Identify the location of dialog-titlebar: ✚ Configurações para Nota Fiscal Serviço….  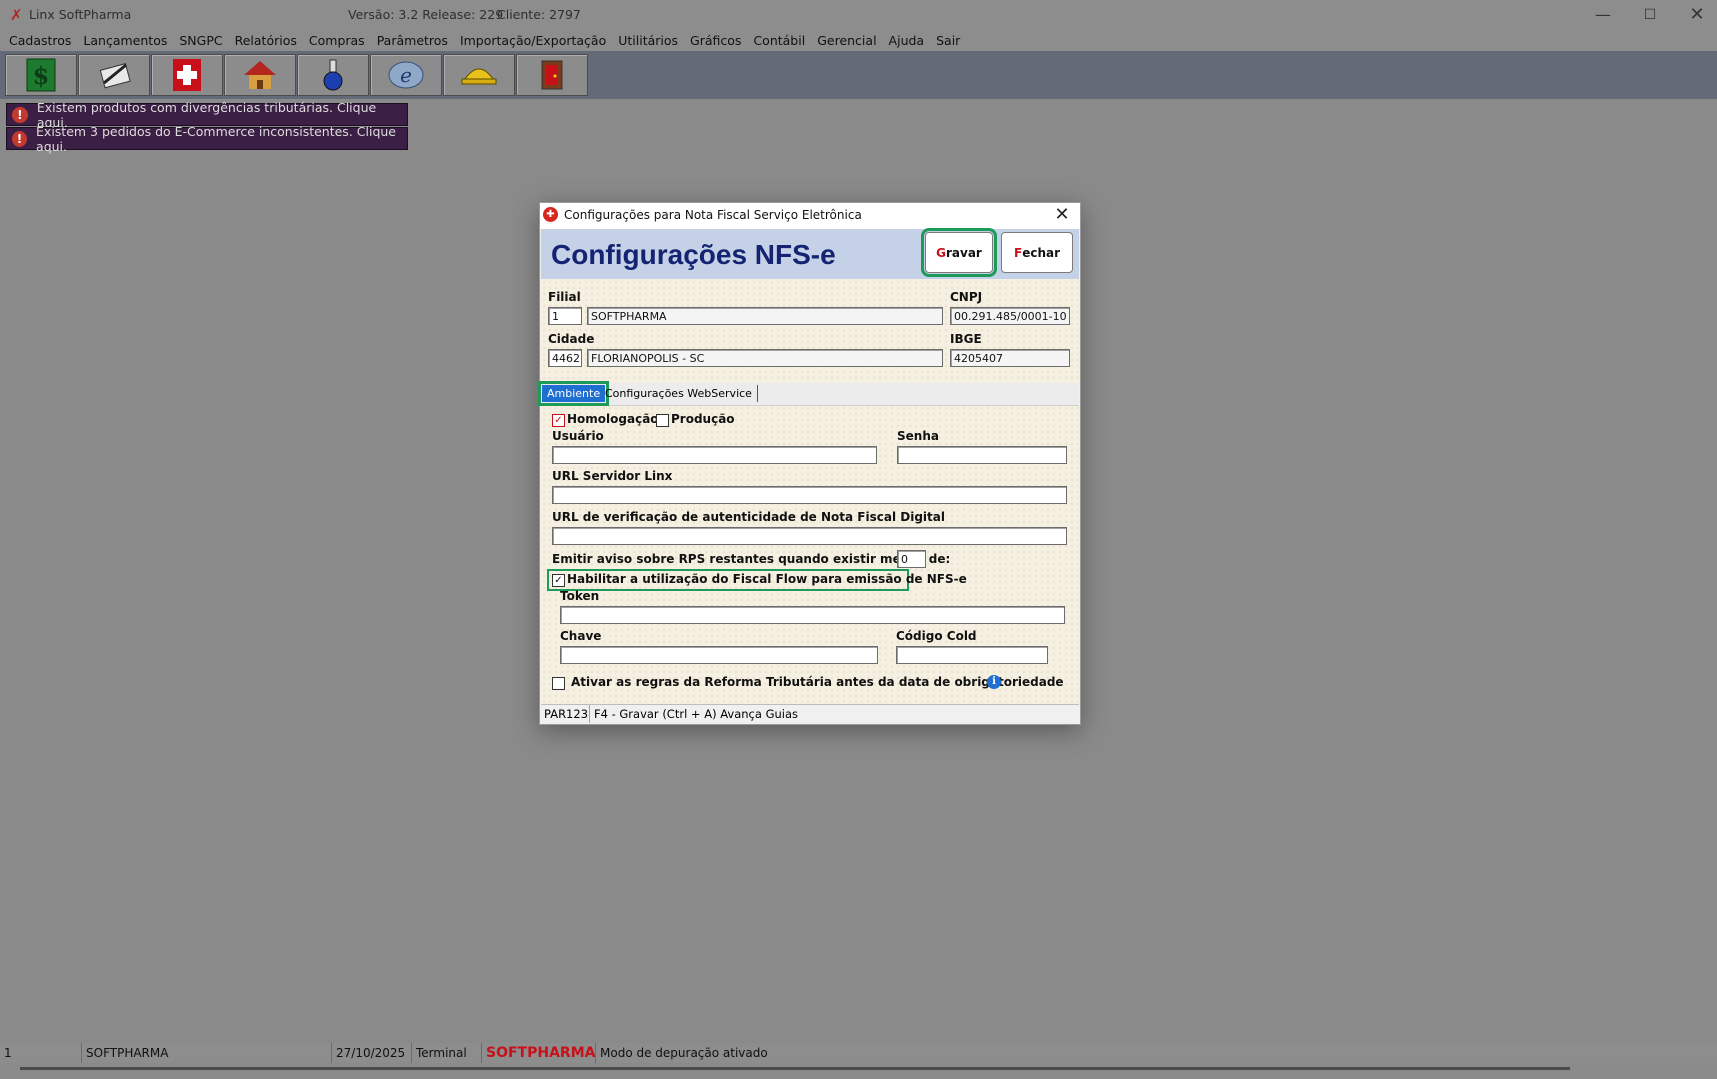
(810, 216).